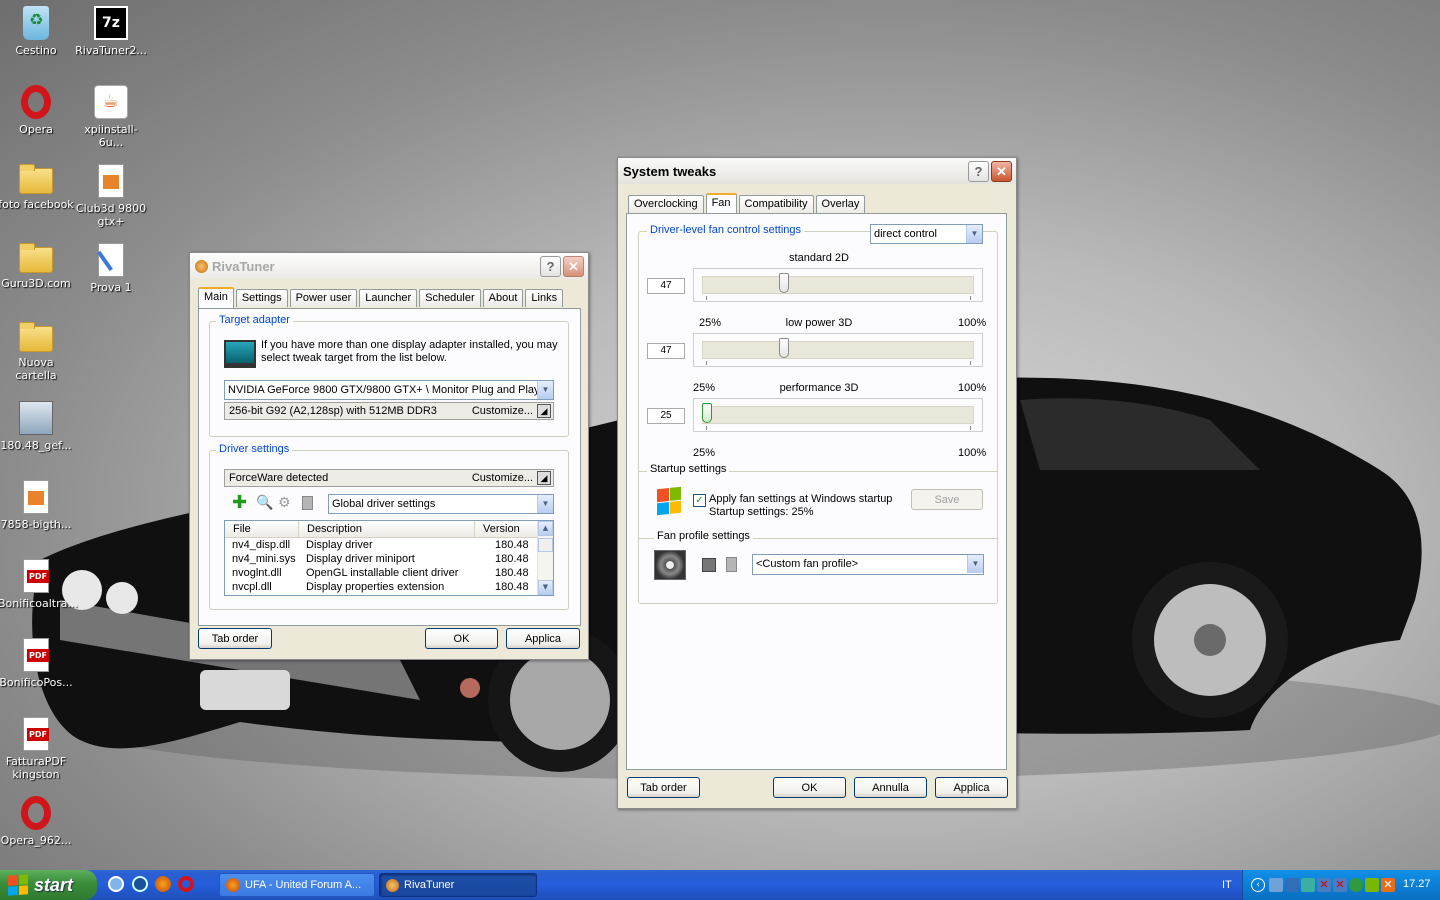 The image size is (1440, 900). What do you see at coordinates (868, 564) in the screenshot?
I see `fan-profile-select: <Custom fan profile> ▼` at bounding box center [868, 564].